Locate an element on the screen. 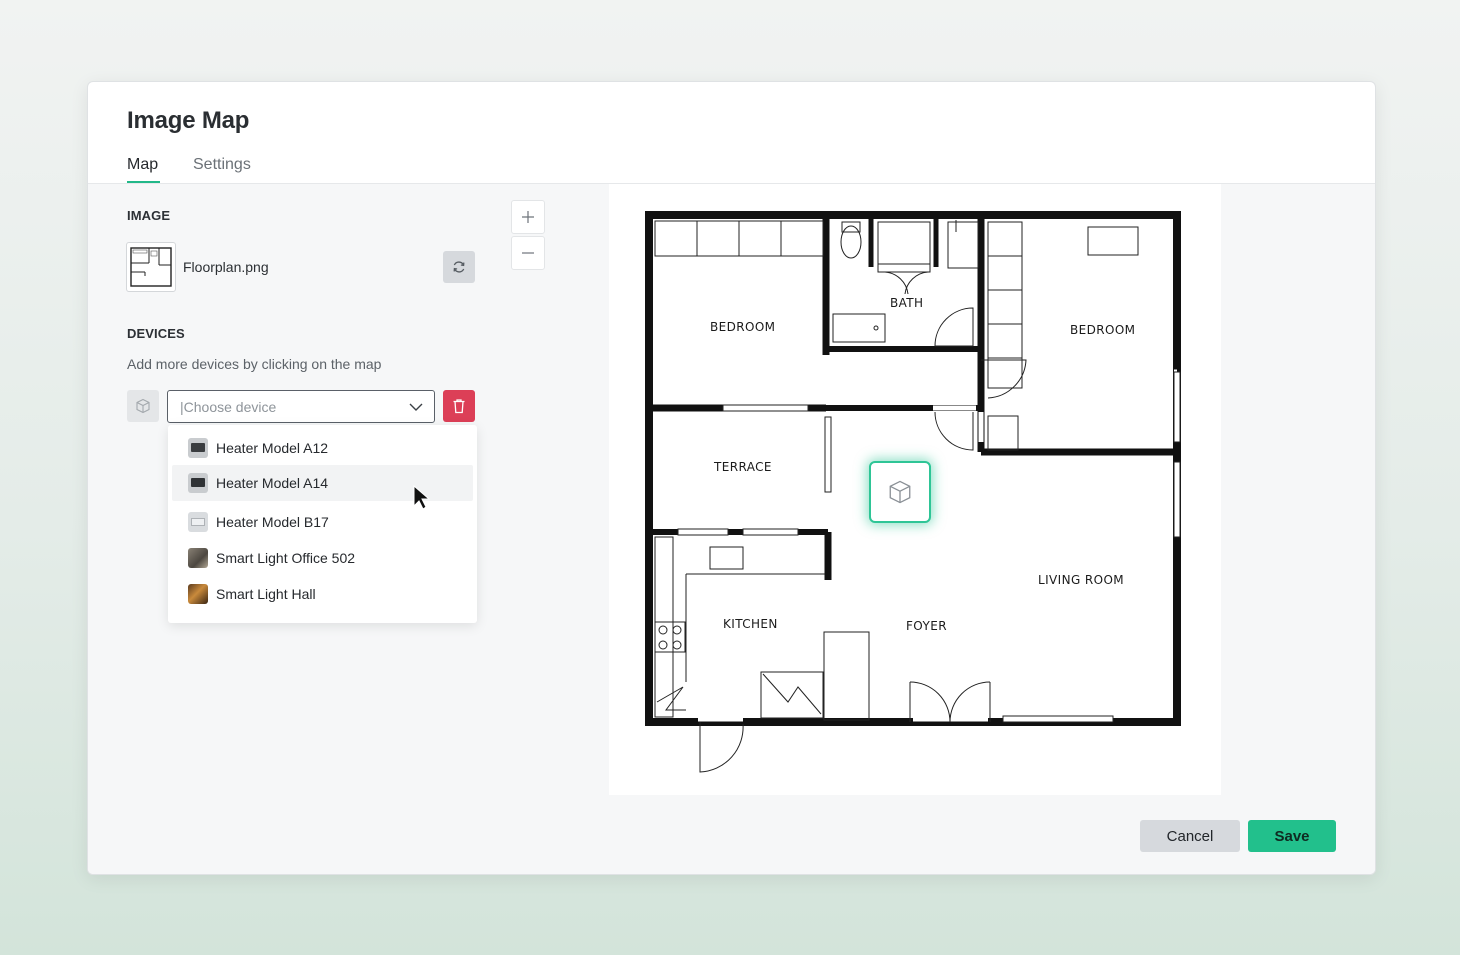 The height and width of the screenshot is (955, 1460). device-option-label: Smart Light Office 502 is located at coordinates (286, 558).